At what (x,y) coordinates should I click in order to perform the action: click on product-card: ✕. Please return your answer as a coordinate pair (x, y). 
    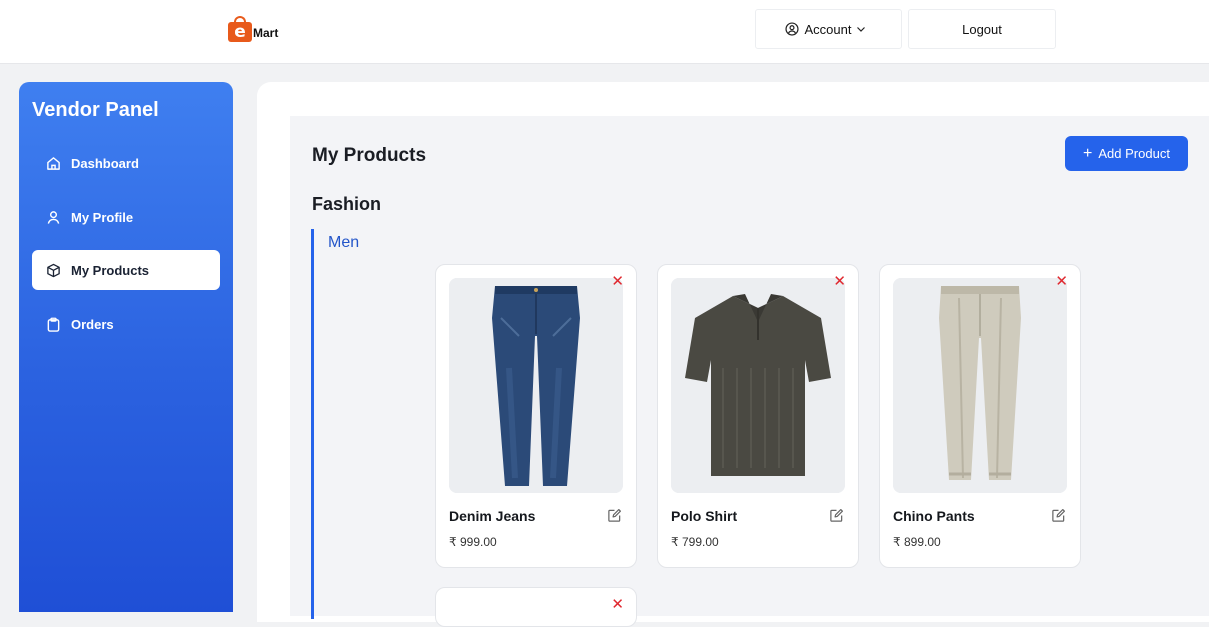
    Looking at the image, I should click on (536, 607).